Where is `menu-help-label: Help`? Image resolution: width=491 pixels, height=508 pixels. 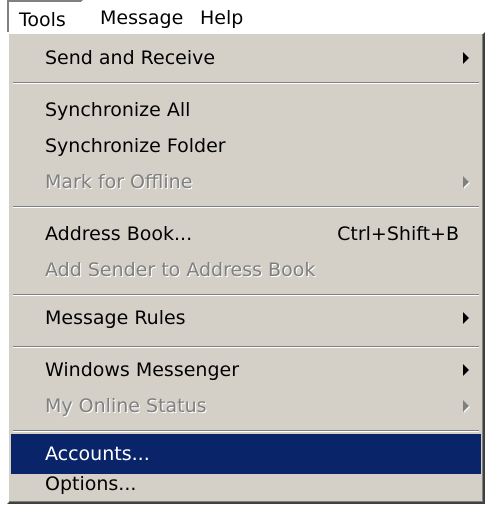 menu-help-label: Help is located at coordinates (222, 18).